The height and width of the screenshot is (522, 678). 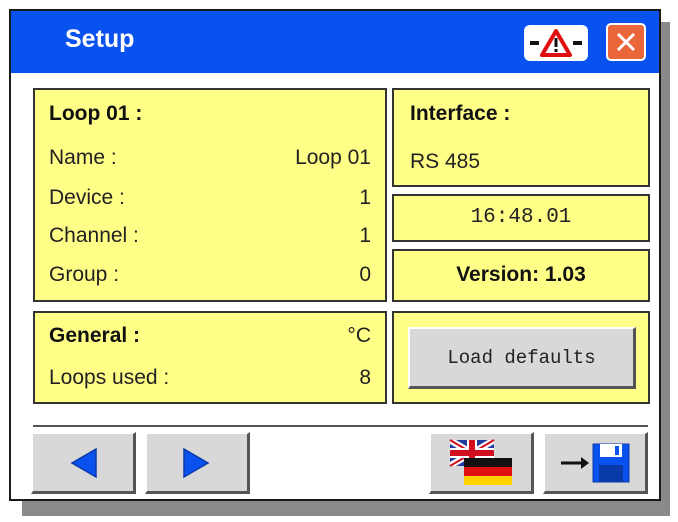 I want to click on loop-name-value: Loop 01, so click(x=333, y=157).